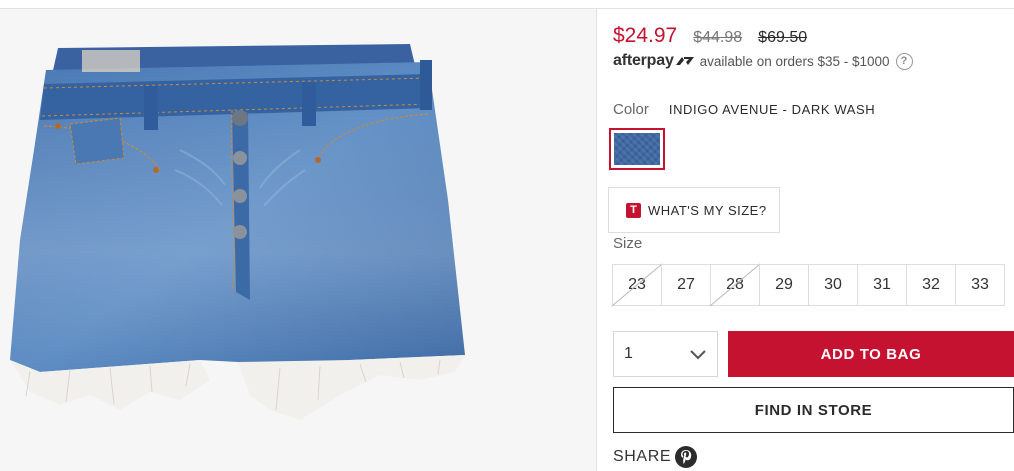 The height and width of the screenshot is (471, 1014). I want to click on quantity-select: 1, so click(665, 354).